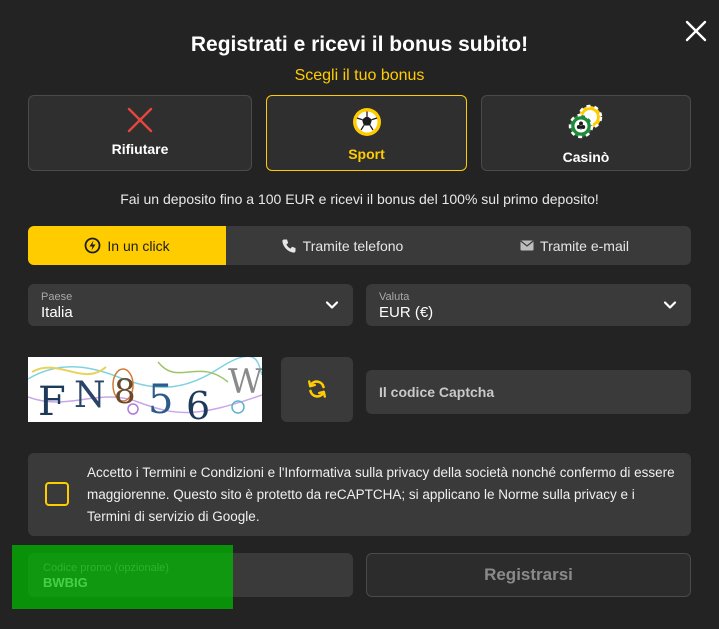 This screenshot has height=629, width=719. What do you see at coordinates (65, 582) in the screenshot?
I see `promo-code-value: BWBIG` at bounding box center [65, 582].